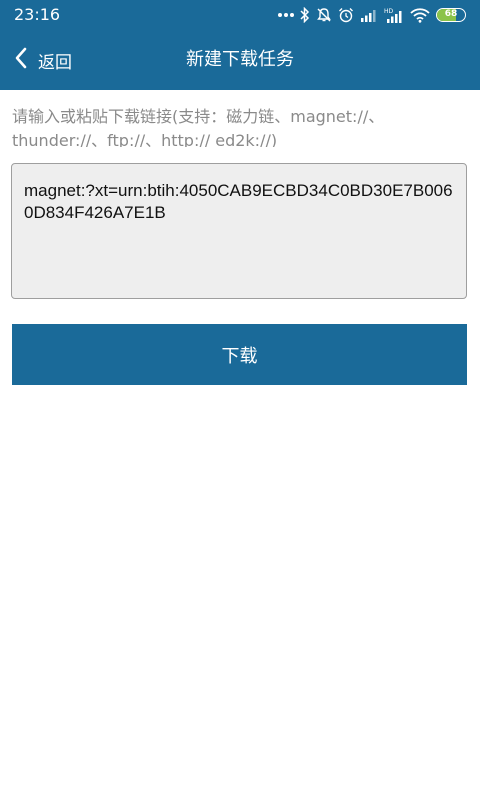  I want to click on battery-level: 68, so click(451, 14).